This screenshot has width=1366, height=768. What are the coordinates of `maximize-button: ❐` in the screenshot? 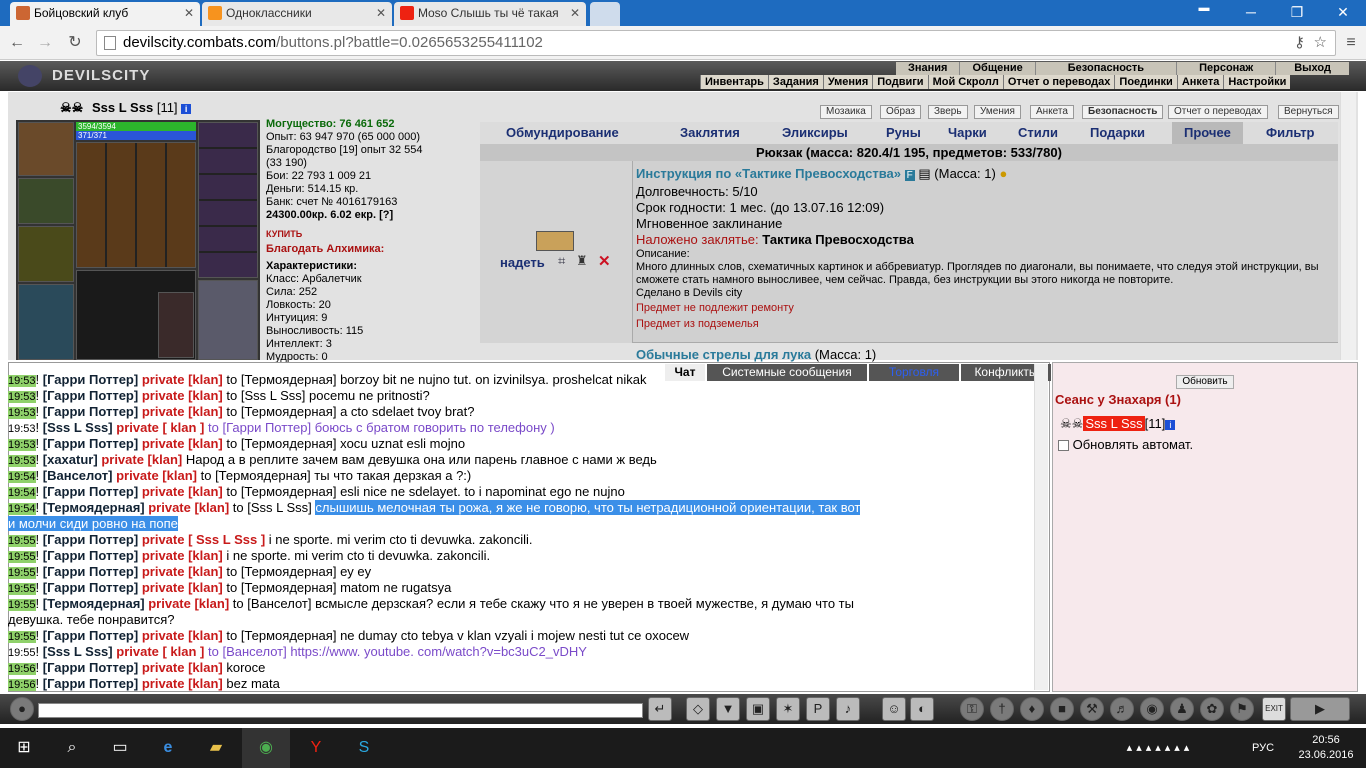 It's located at (1297, 13).